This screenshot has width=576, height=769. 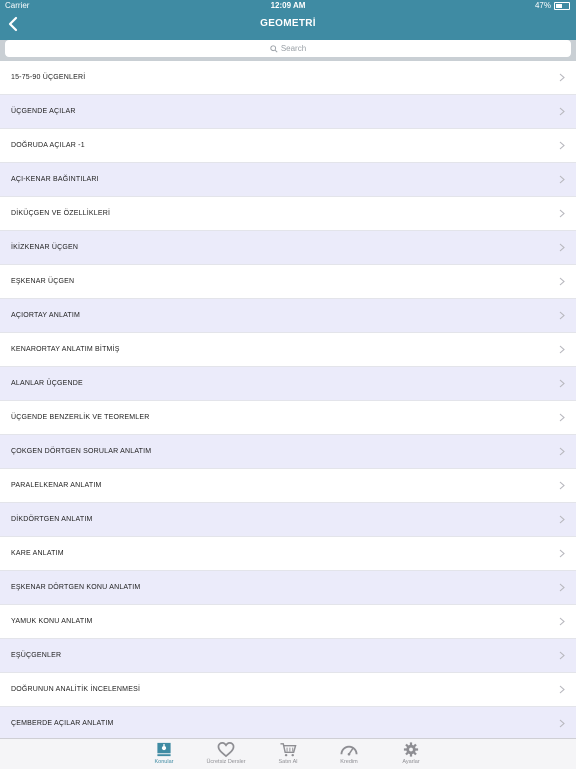 I want to click on topic-label: 15-75-90 ÜÇGENLERİ, so click(x=48, y=77).